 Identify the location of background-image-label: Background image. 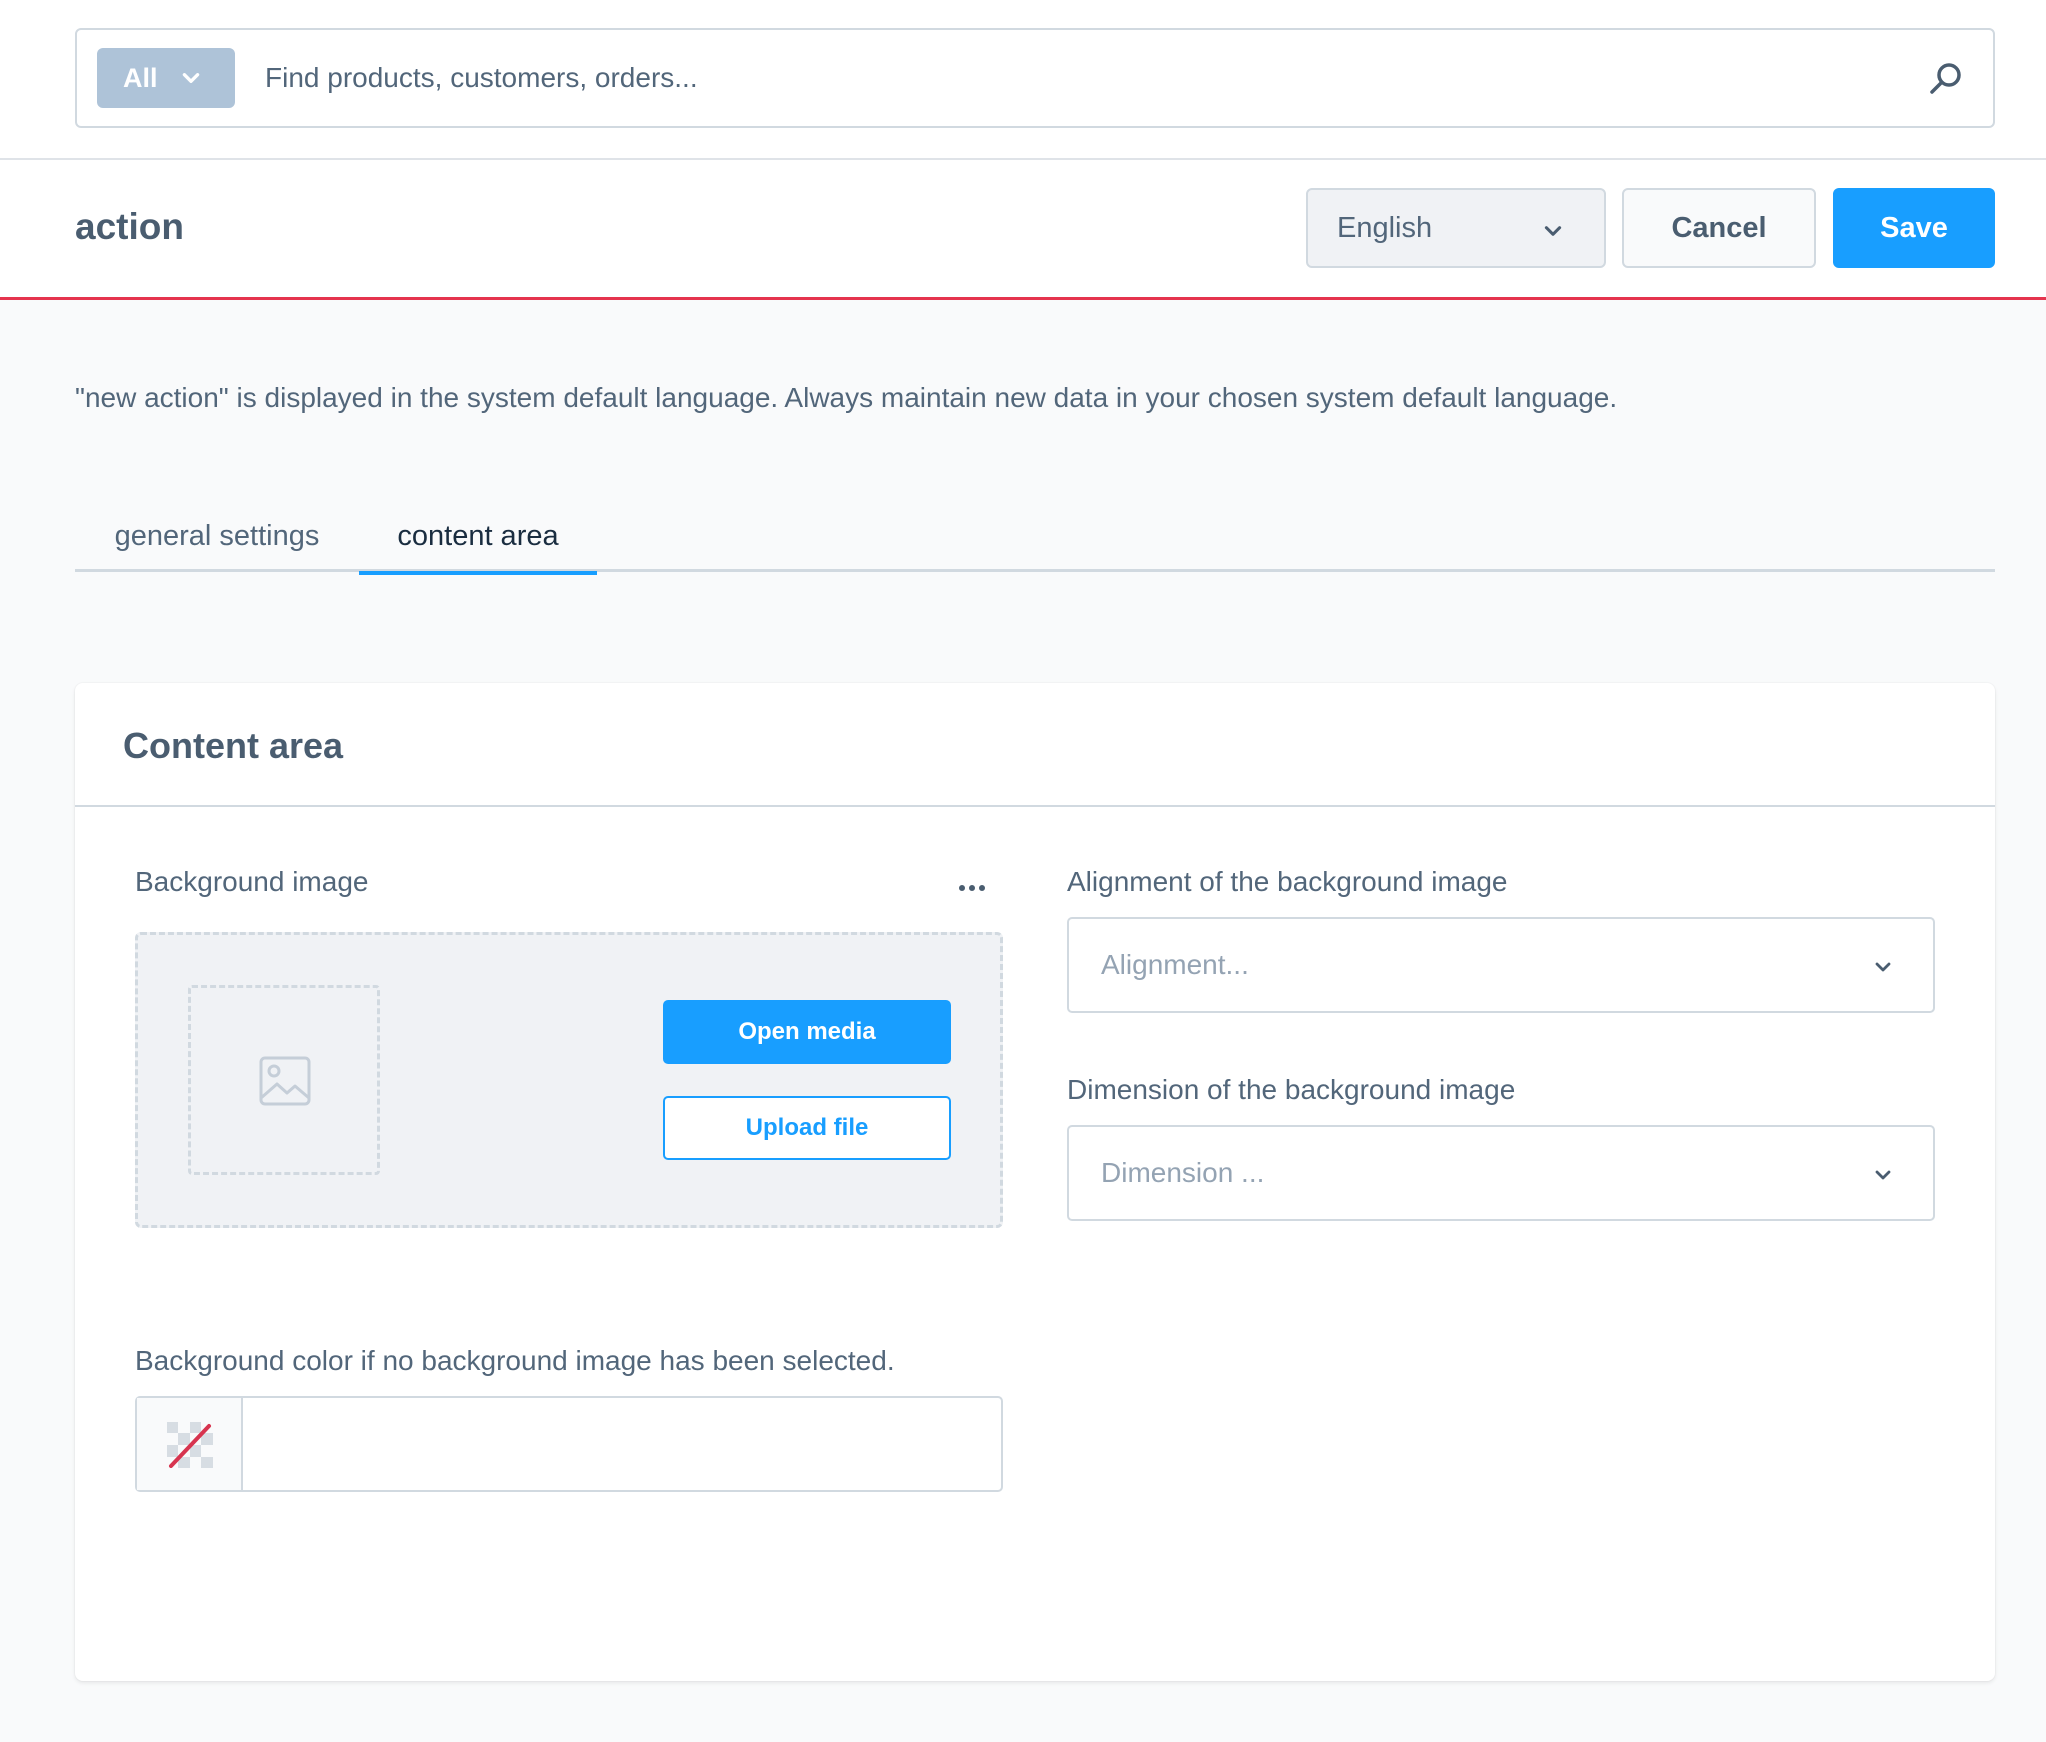
(252, 881).